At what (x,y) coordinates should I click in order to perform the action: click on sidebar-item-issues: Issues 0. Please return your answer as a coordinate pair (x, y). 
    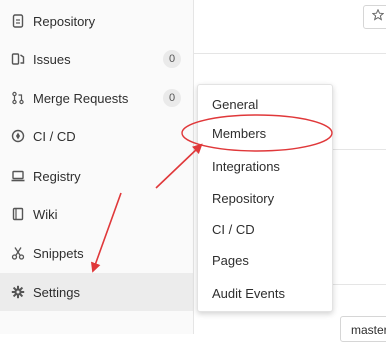
    Looking at the image, I should click on (96, 59).